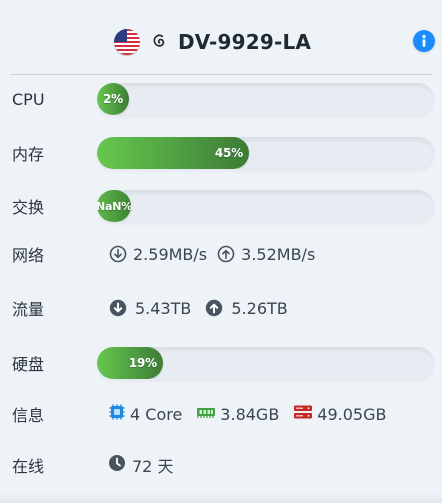 The width and height of the screenshot is (442, 503). I want to click on cpu-core-count: 4 Core, so click(156, 414).